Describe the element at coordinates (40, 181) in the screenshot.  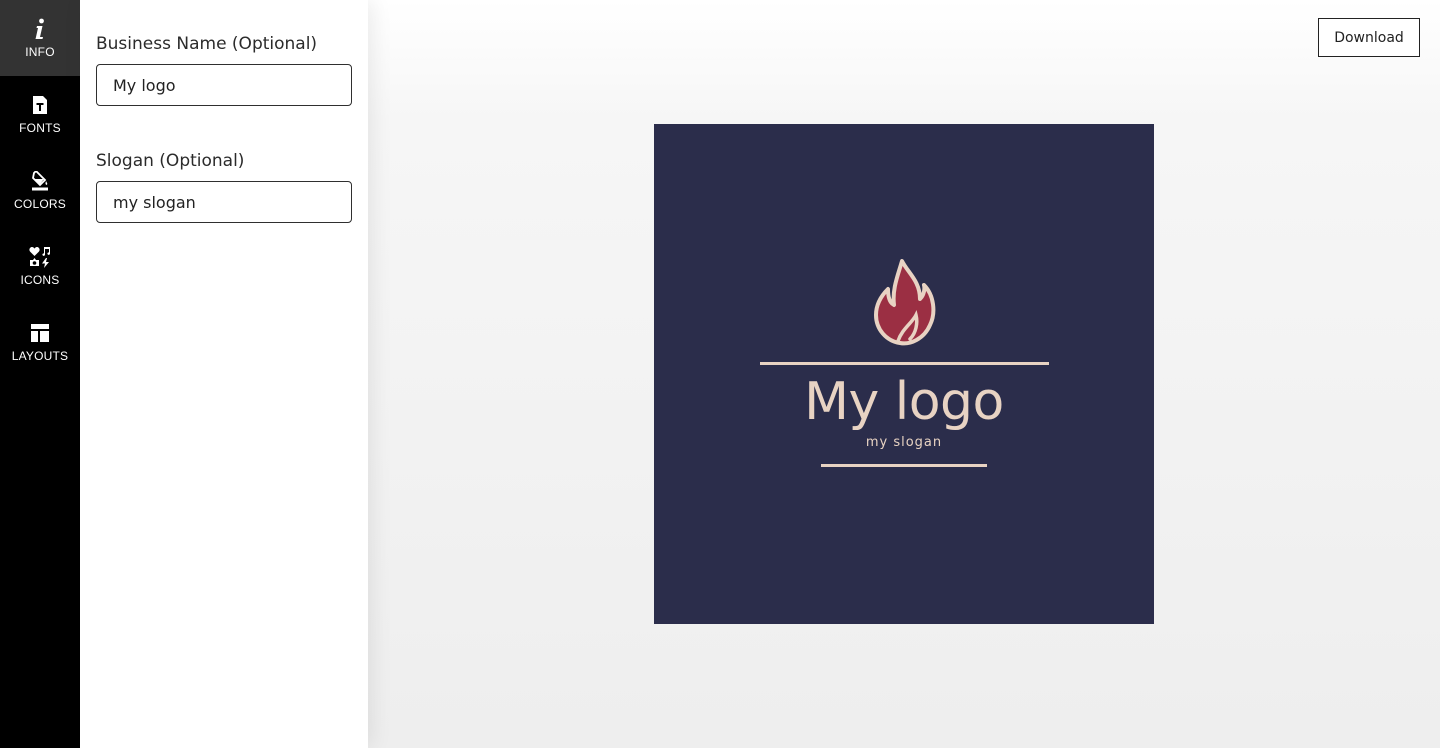
I see `paint-bucket-icon` at that location.